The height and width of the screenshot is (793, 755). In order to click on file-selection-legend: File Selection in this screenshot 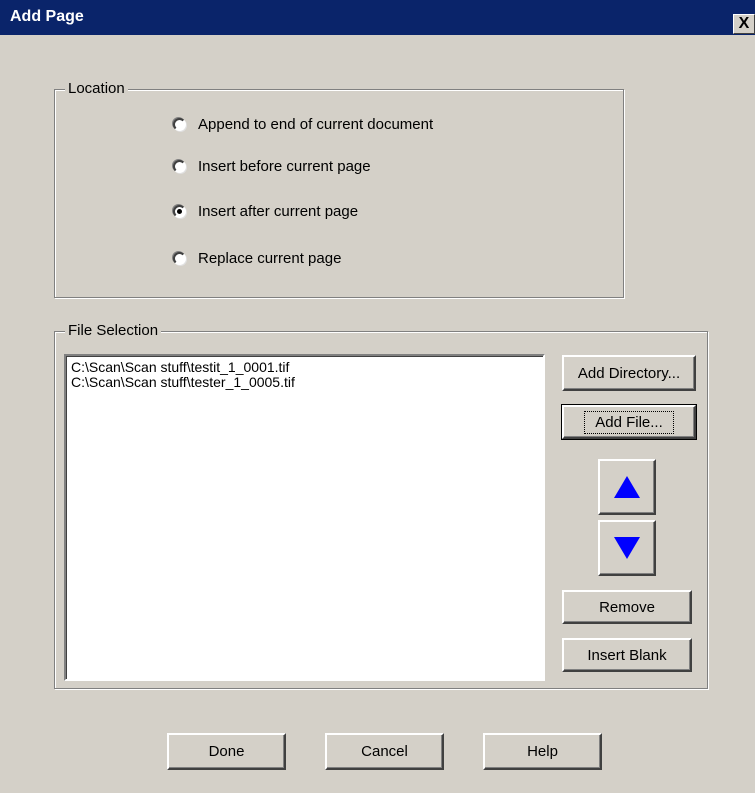, I will do `click(113, 331)`.